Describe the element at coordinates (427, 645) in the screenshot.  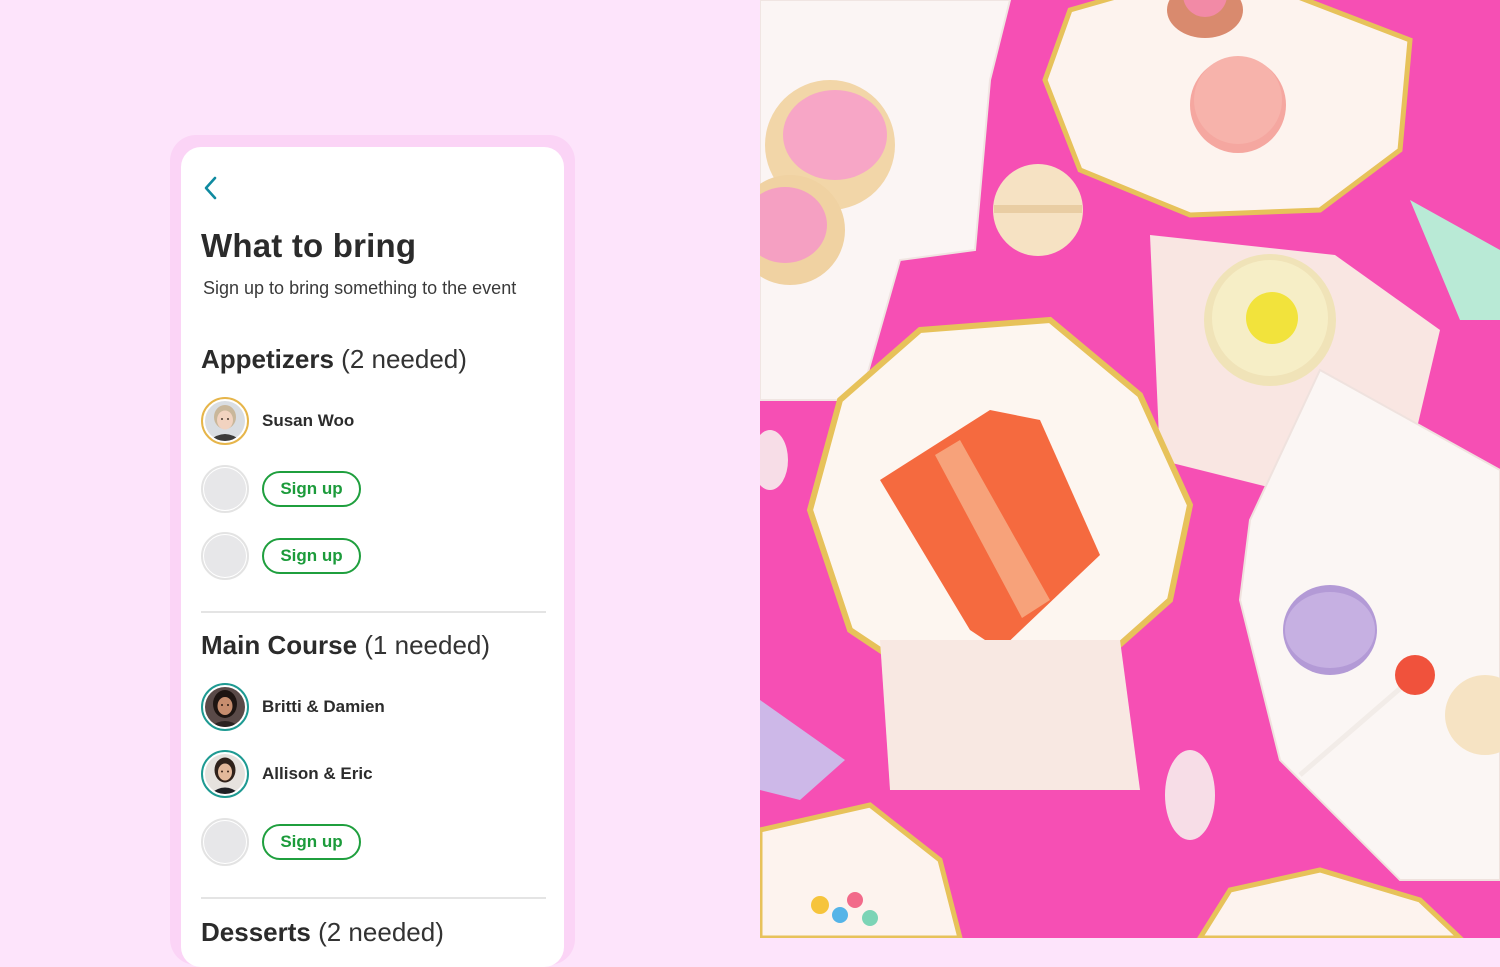
I see `section-count: (1 needed)` at that location.